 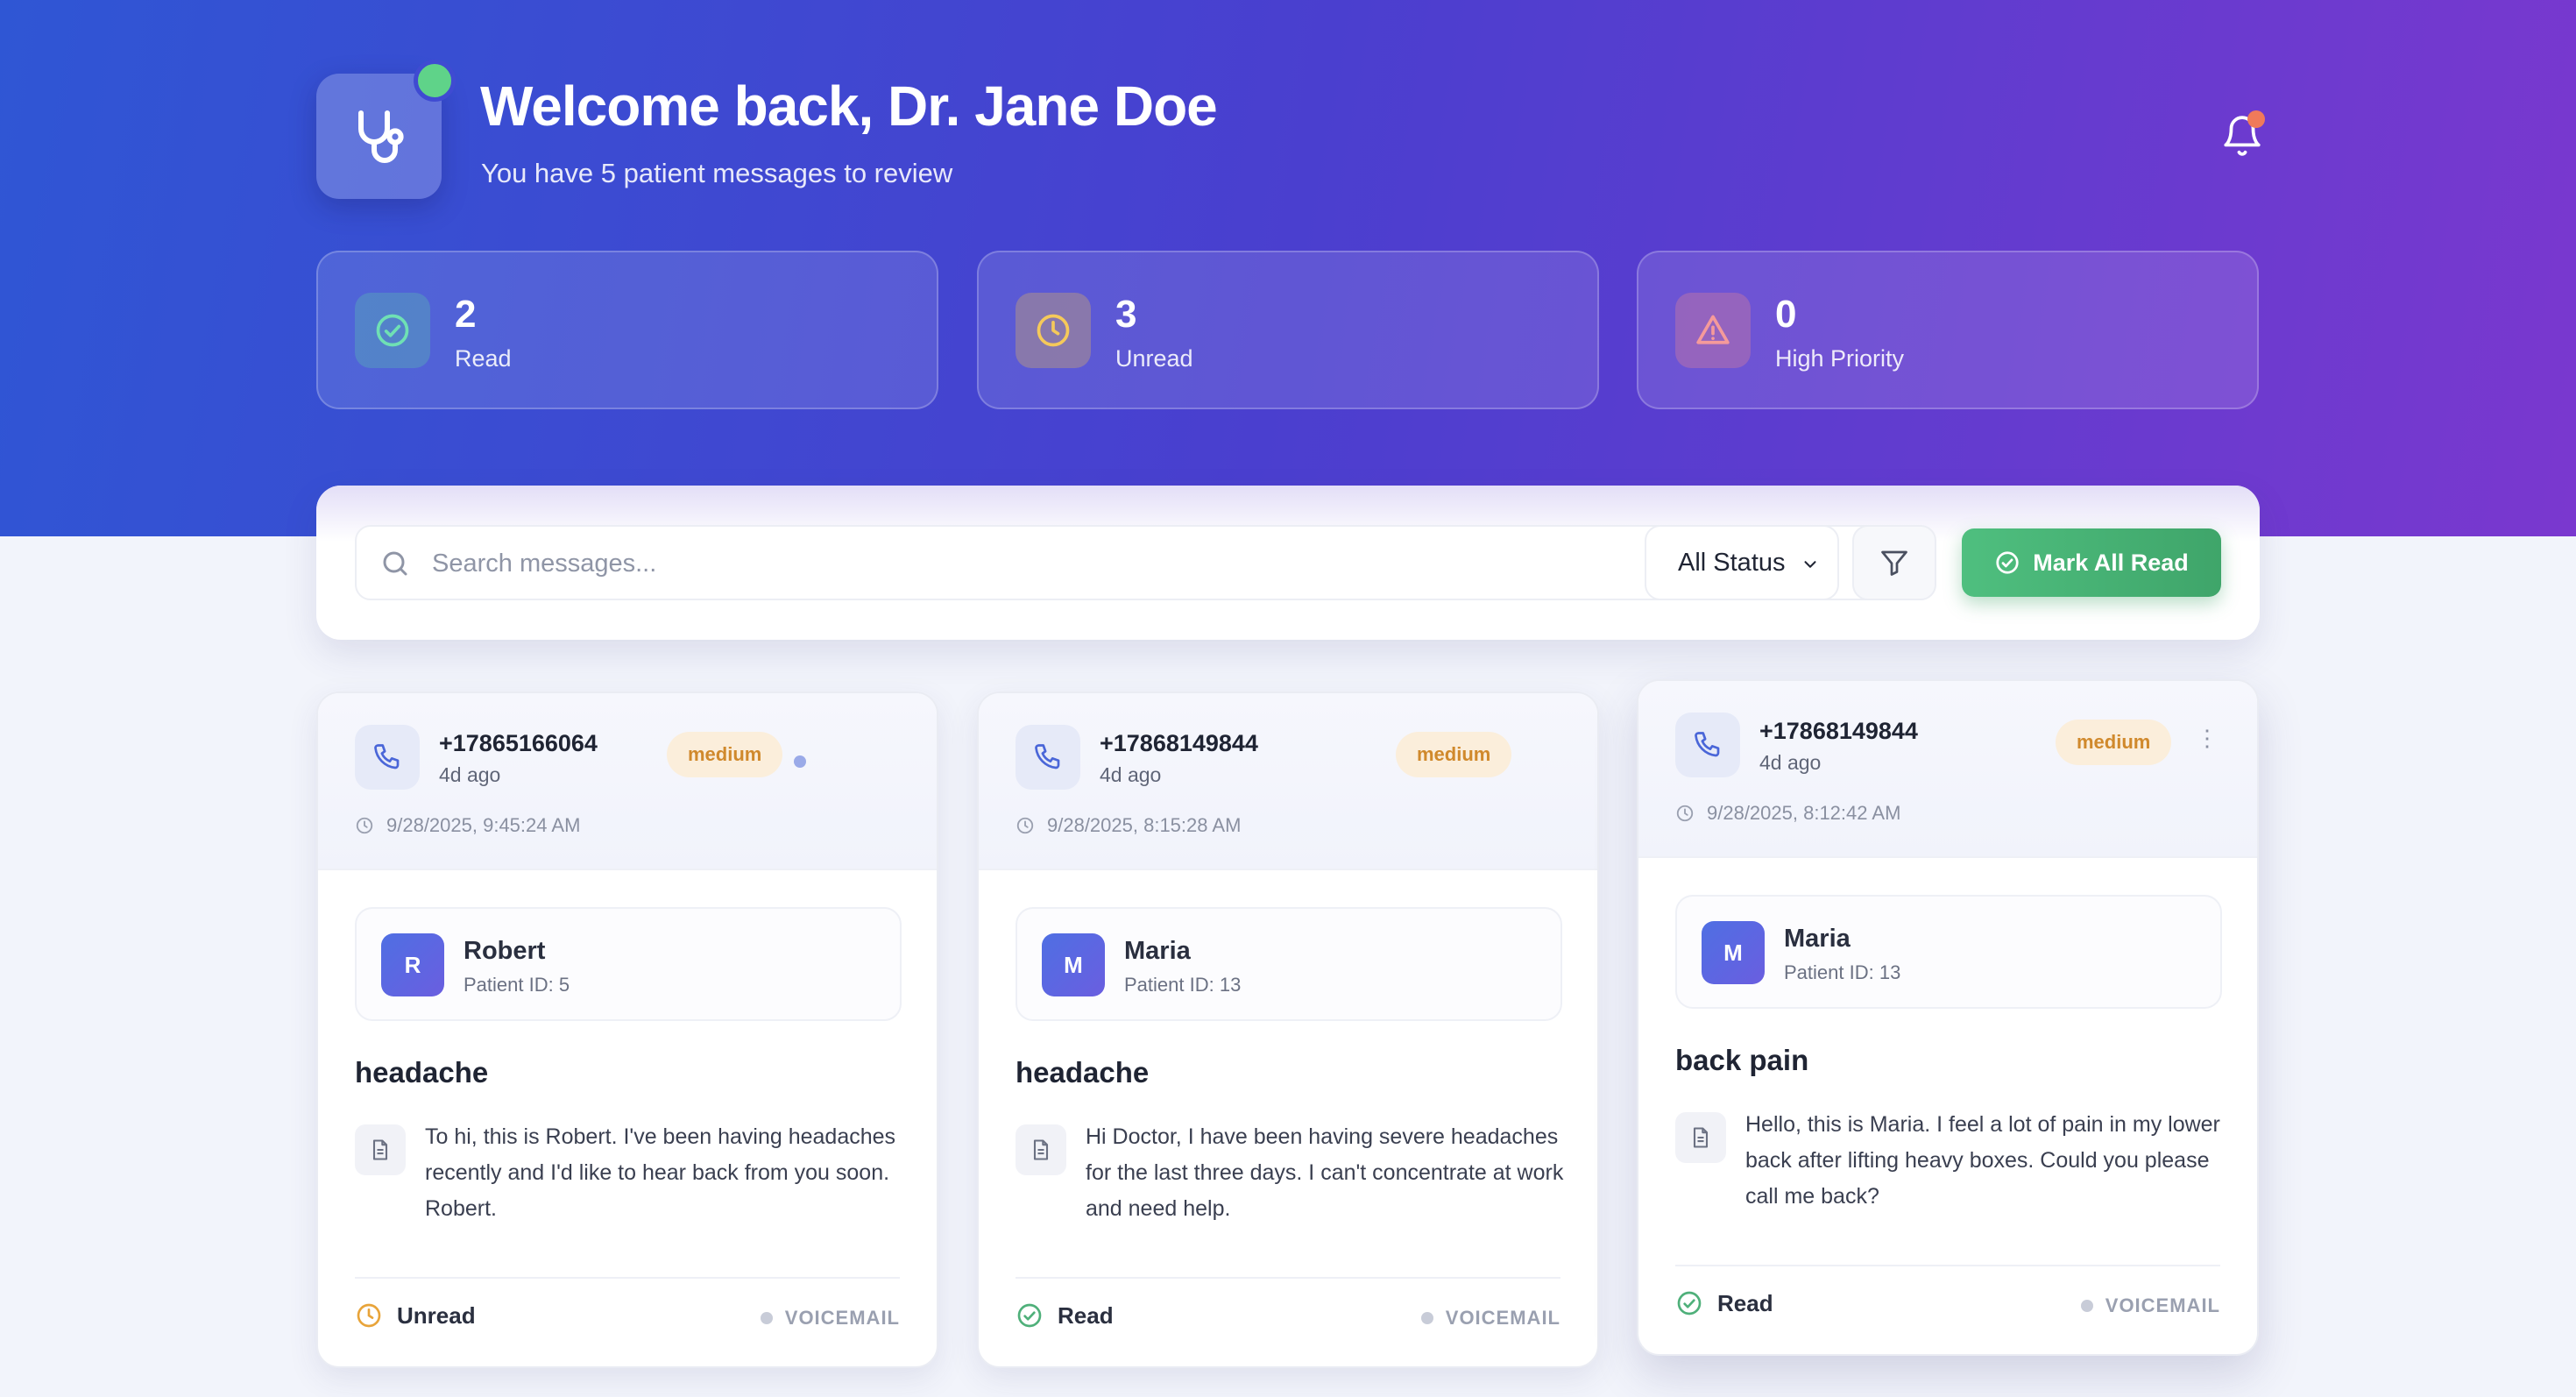 What do you see at coordinates (1288, 330) in the screenshot?
I see `stat-card-unread: 3 Unread` at bounding box center [1288, 330].